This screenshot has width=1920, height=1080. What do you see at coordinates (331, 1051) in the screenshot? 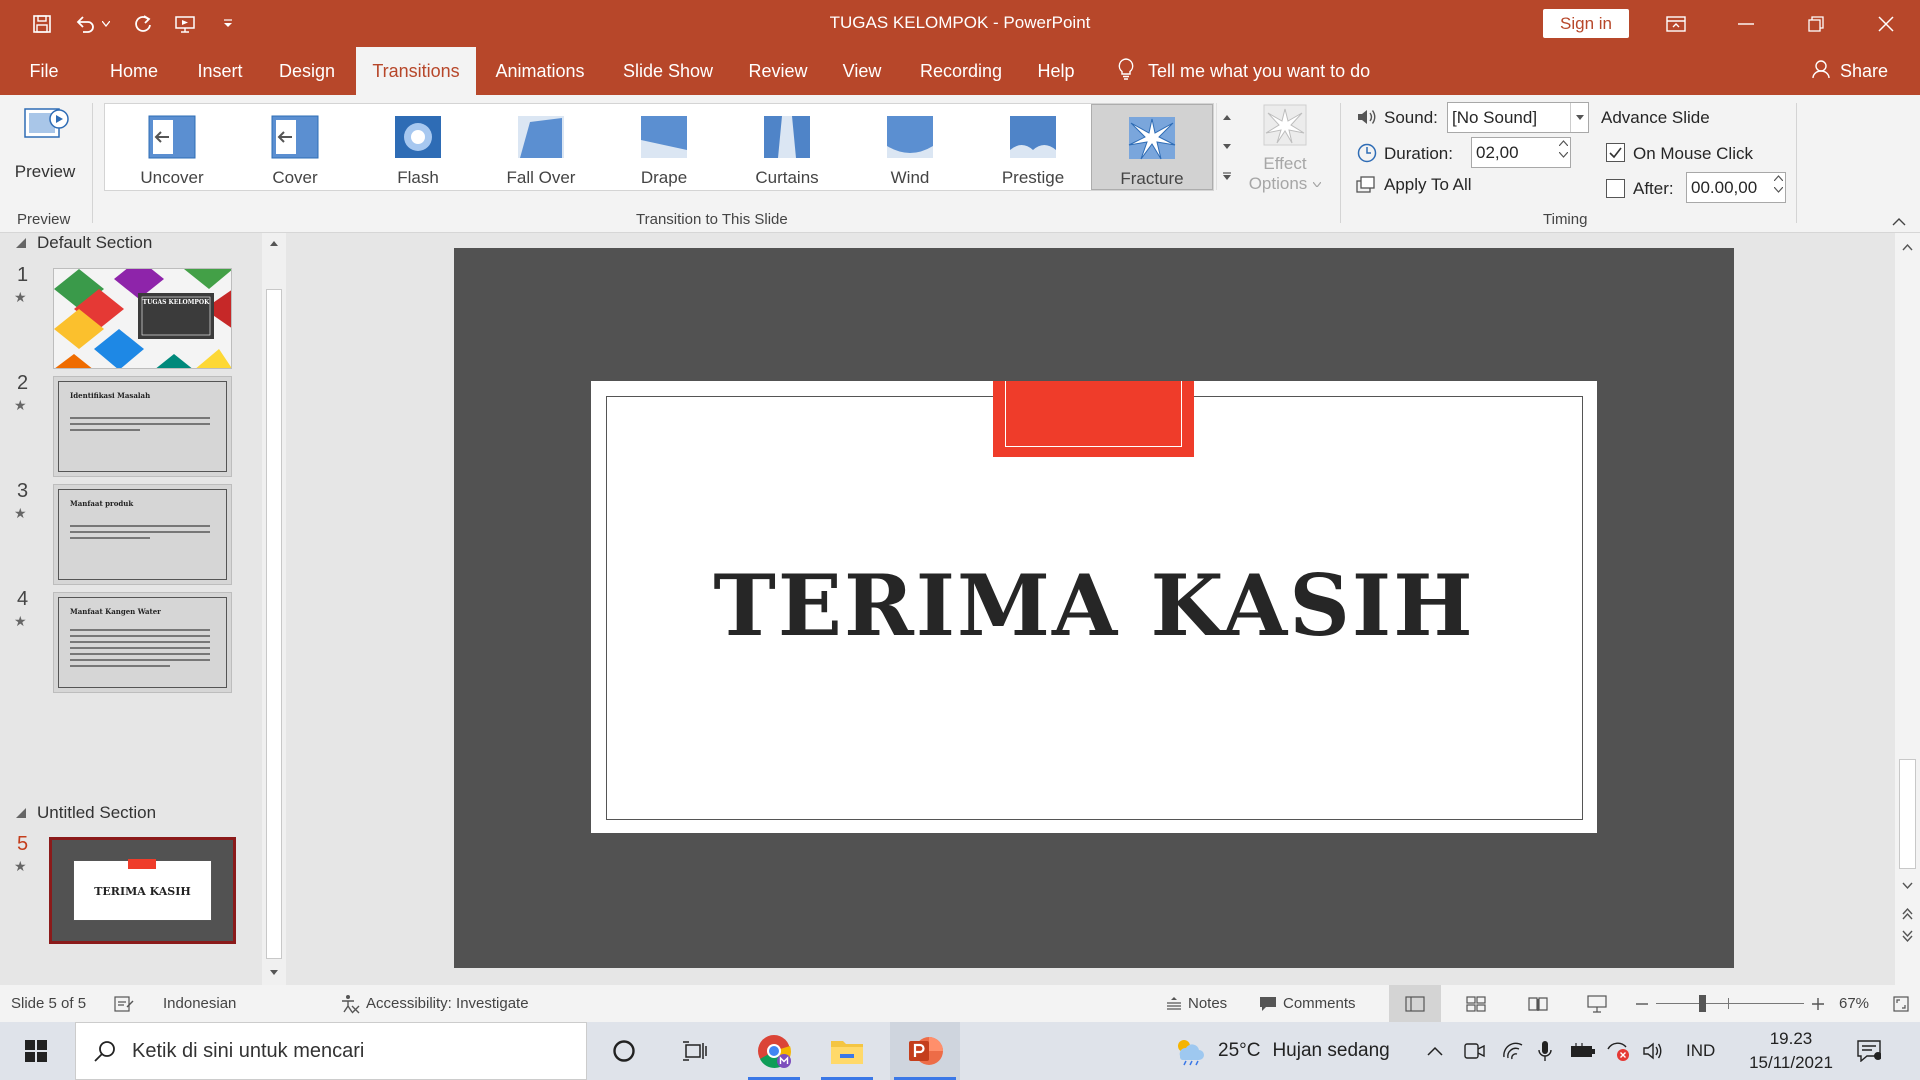
I see `taskbar-search-box: Ketik di sini untuk mencari` at bounding box center [331, 1051].